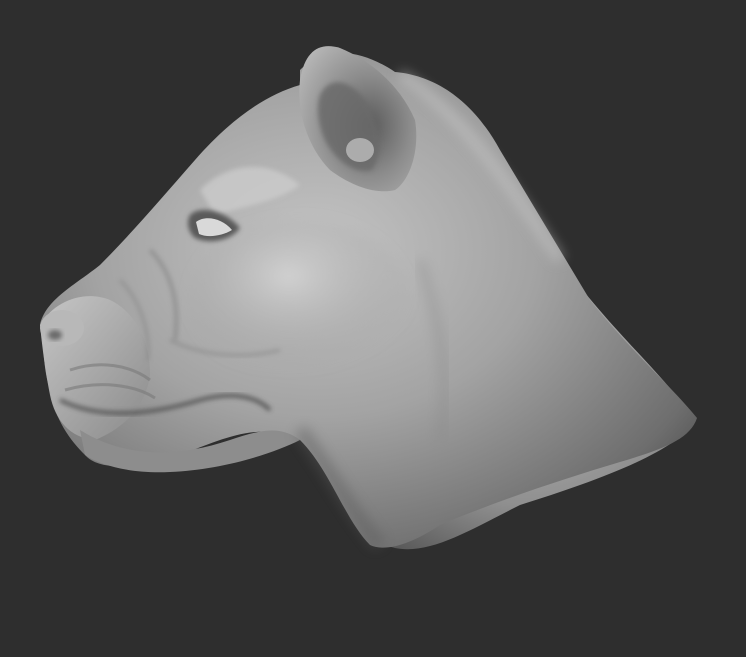  What do you see at coordinates (360, 150) in the screenshot?
I see `ear-fold` at bounding box center [360, 150].